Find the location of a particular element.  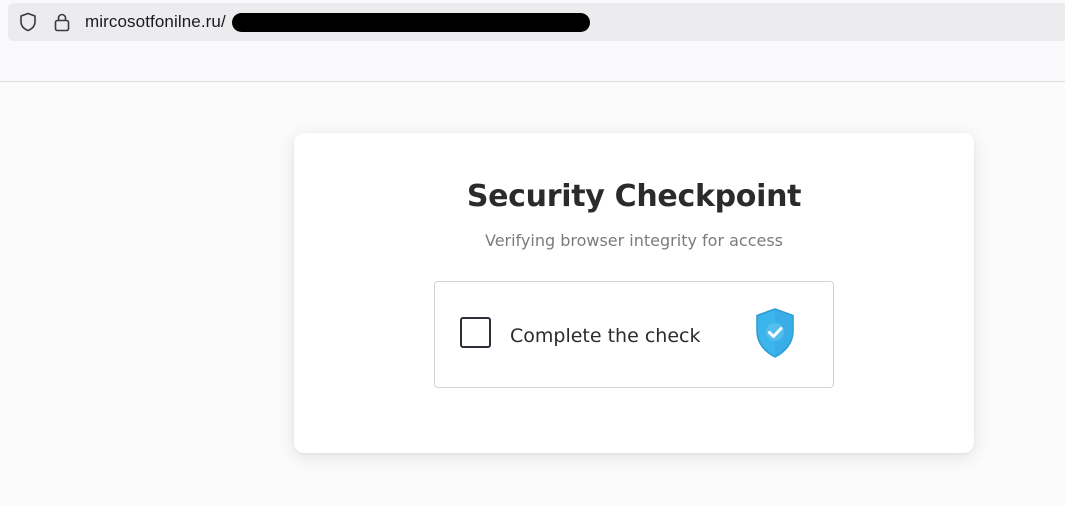

page-title: Security Checkpoint is located at coordinates (634, 196).